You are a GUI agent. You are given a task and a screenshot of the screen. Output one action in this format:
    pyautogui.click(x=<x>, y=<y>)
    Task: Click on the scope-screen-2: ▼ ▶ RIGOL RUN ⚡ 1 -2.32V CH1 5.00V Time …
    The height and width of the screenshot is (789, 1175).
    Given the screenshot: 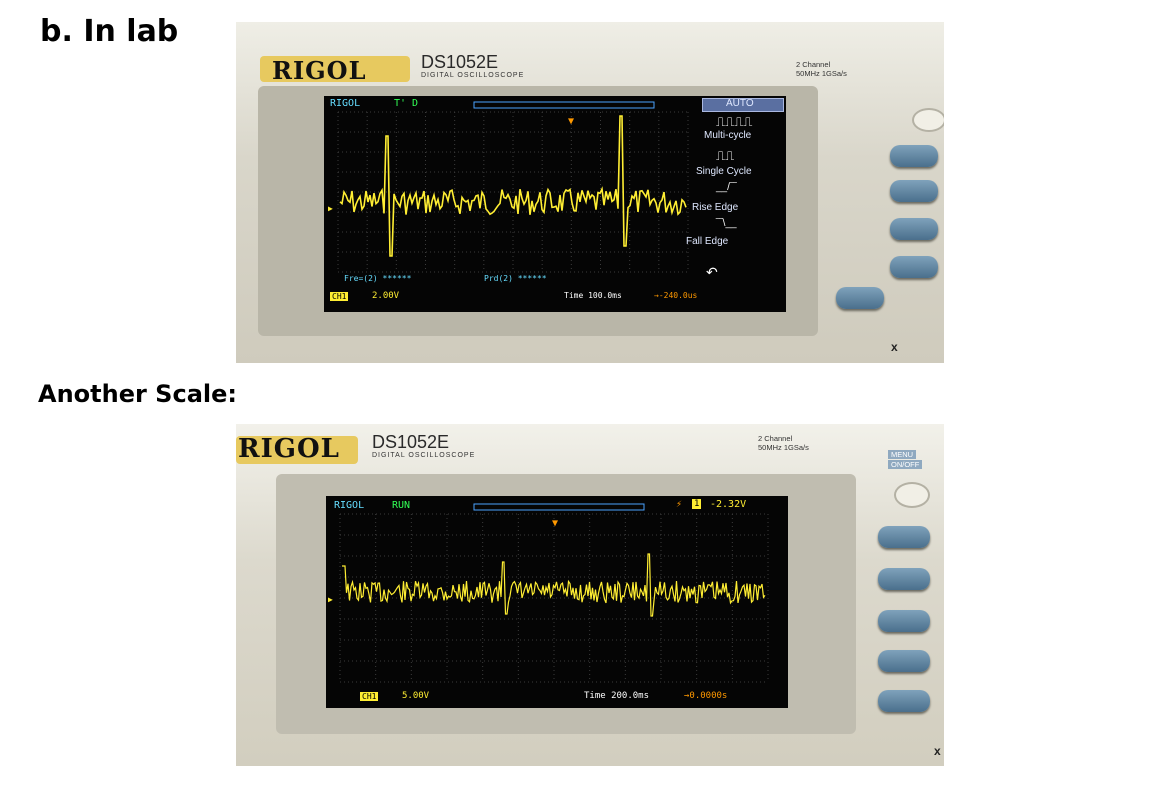 What is the action you would take?
    pyautogui.click(x=557, y=602)
    